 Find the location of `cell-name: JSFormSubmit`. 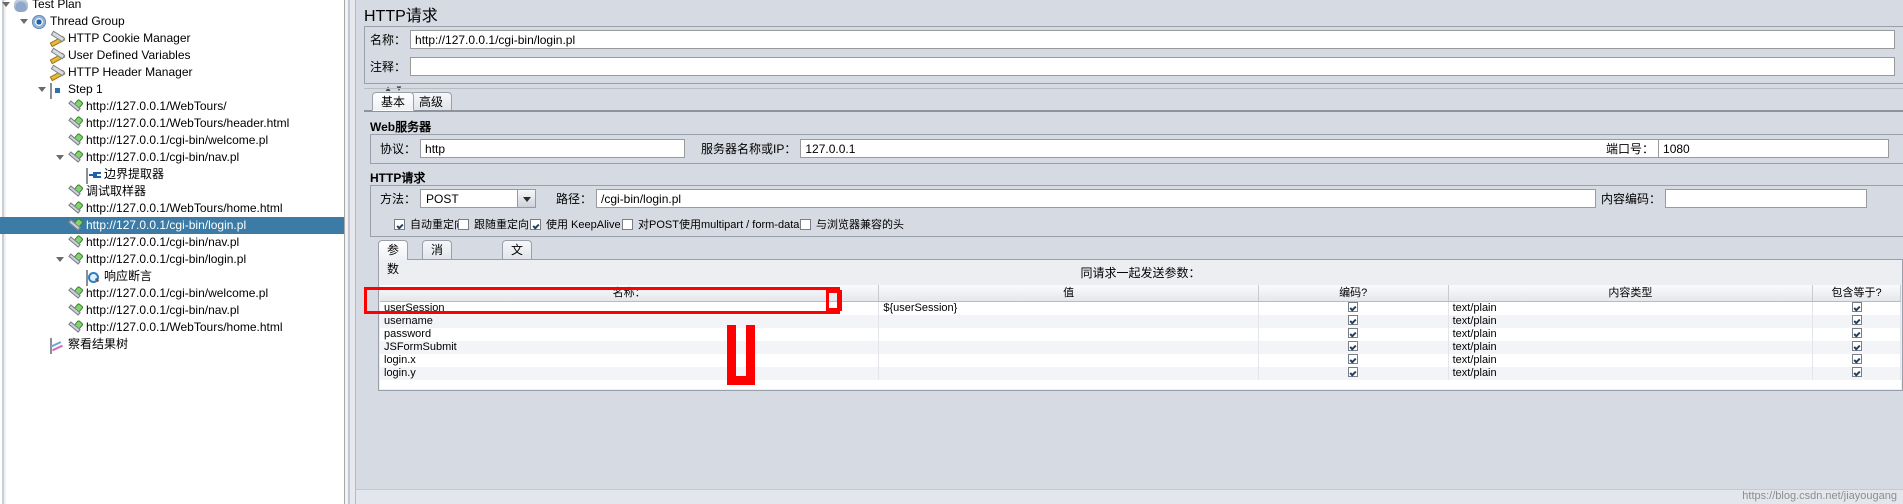

cell-name: JSFormSubmit is located at coordinates (630, 347).